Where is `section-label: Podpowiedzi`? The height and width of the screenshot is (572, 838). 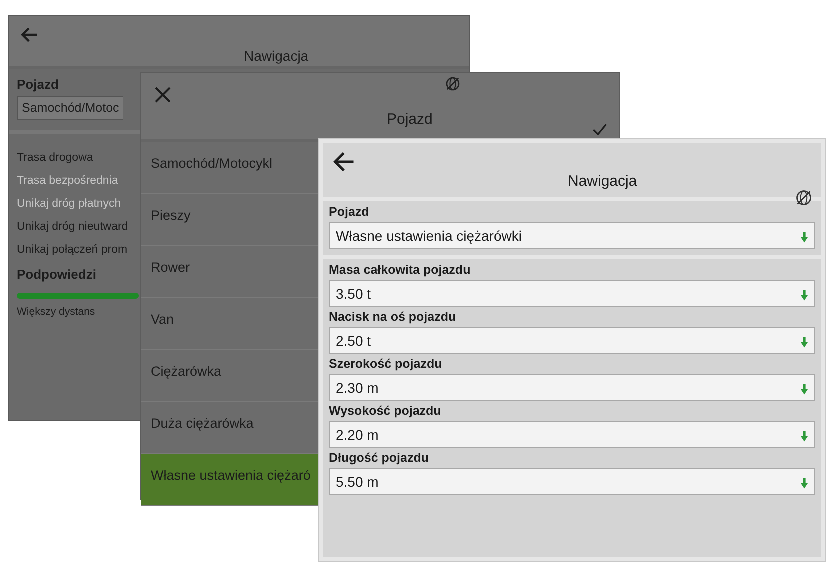 section-label: Podpowiedzi is located at coordinates (56, 274).